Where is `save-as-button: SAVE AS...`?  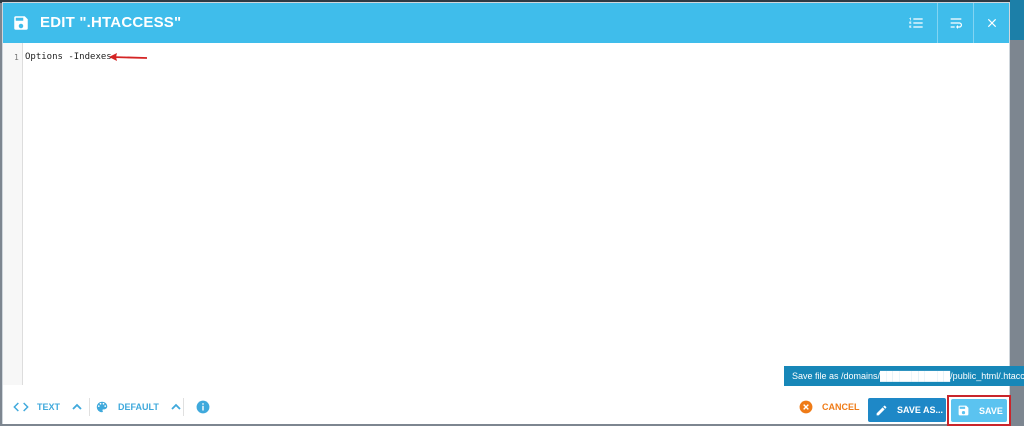
save-as-button: SAVE AS... is located at coordinates (907, 410).